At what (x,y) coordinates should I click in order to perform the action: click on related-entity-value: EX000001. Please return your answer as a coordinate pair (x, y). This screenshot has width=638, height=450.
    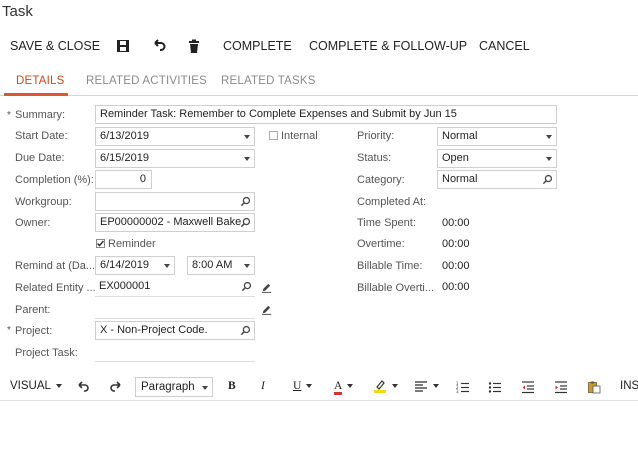
    Looking at the image, I should click on (125, 286).